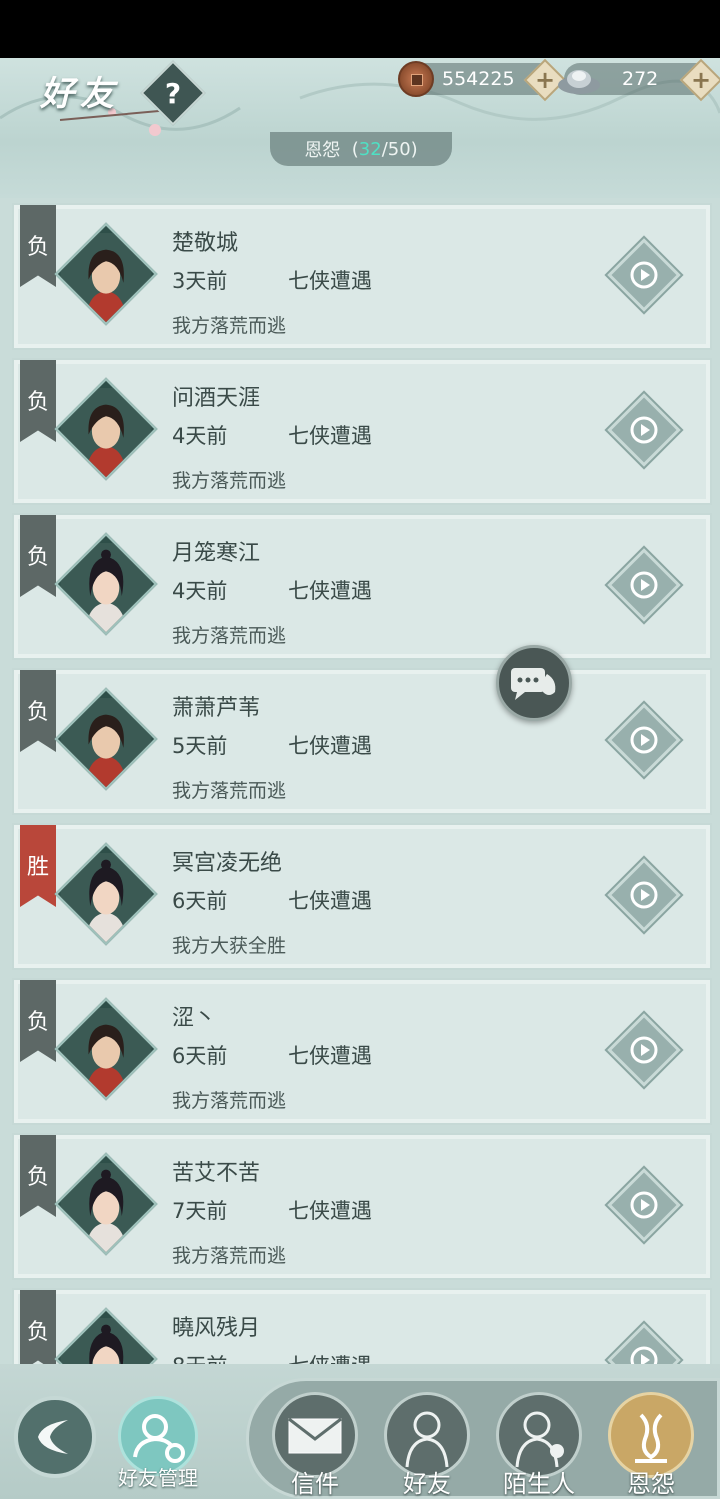 This screenshot has width=720, height=1499. What do you see at coordinates (216, 1173) in the screenshot?
I see `player-name: 苦艾不苦` at bounding box center [216, 1173].